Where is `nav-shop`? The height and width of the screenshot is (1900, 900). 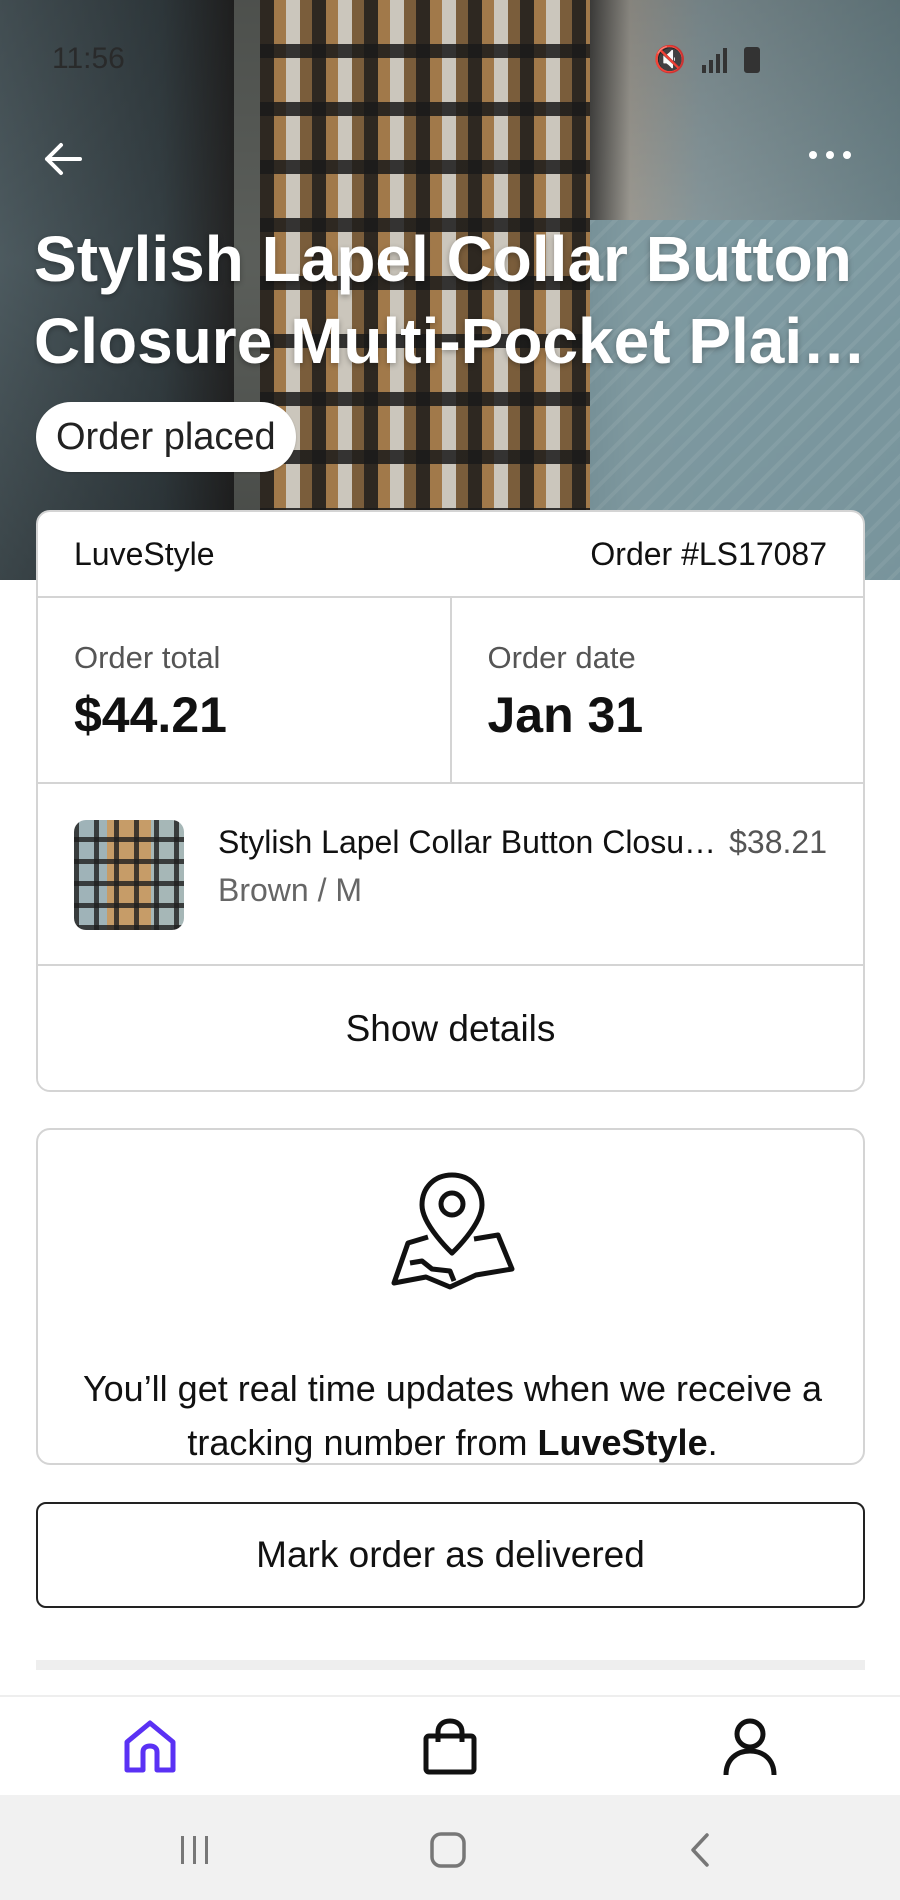
nav-shop is located at coordinates (450, 1747).